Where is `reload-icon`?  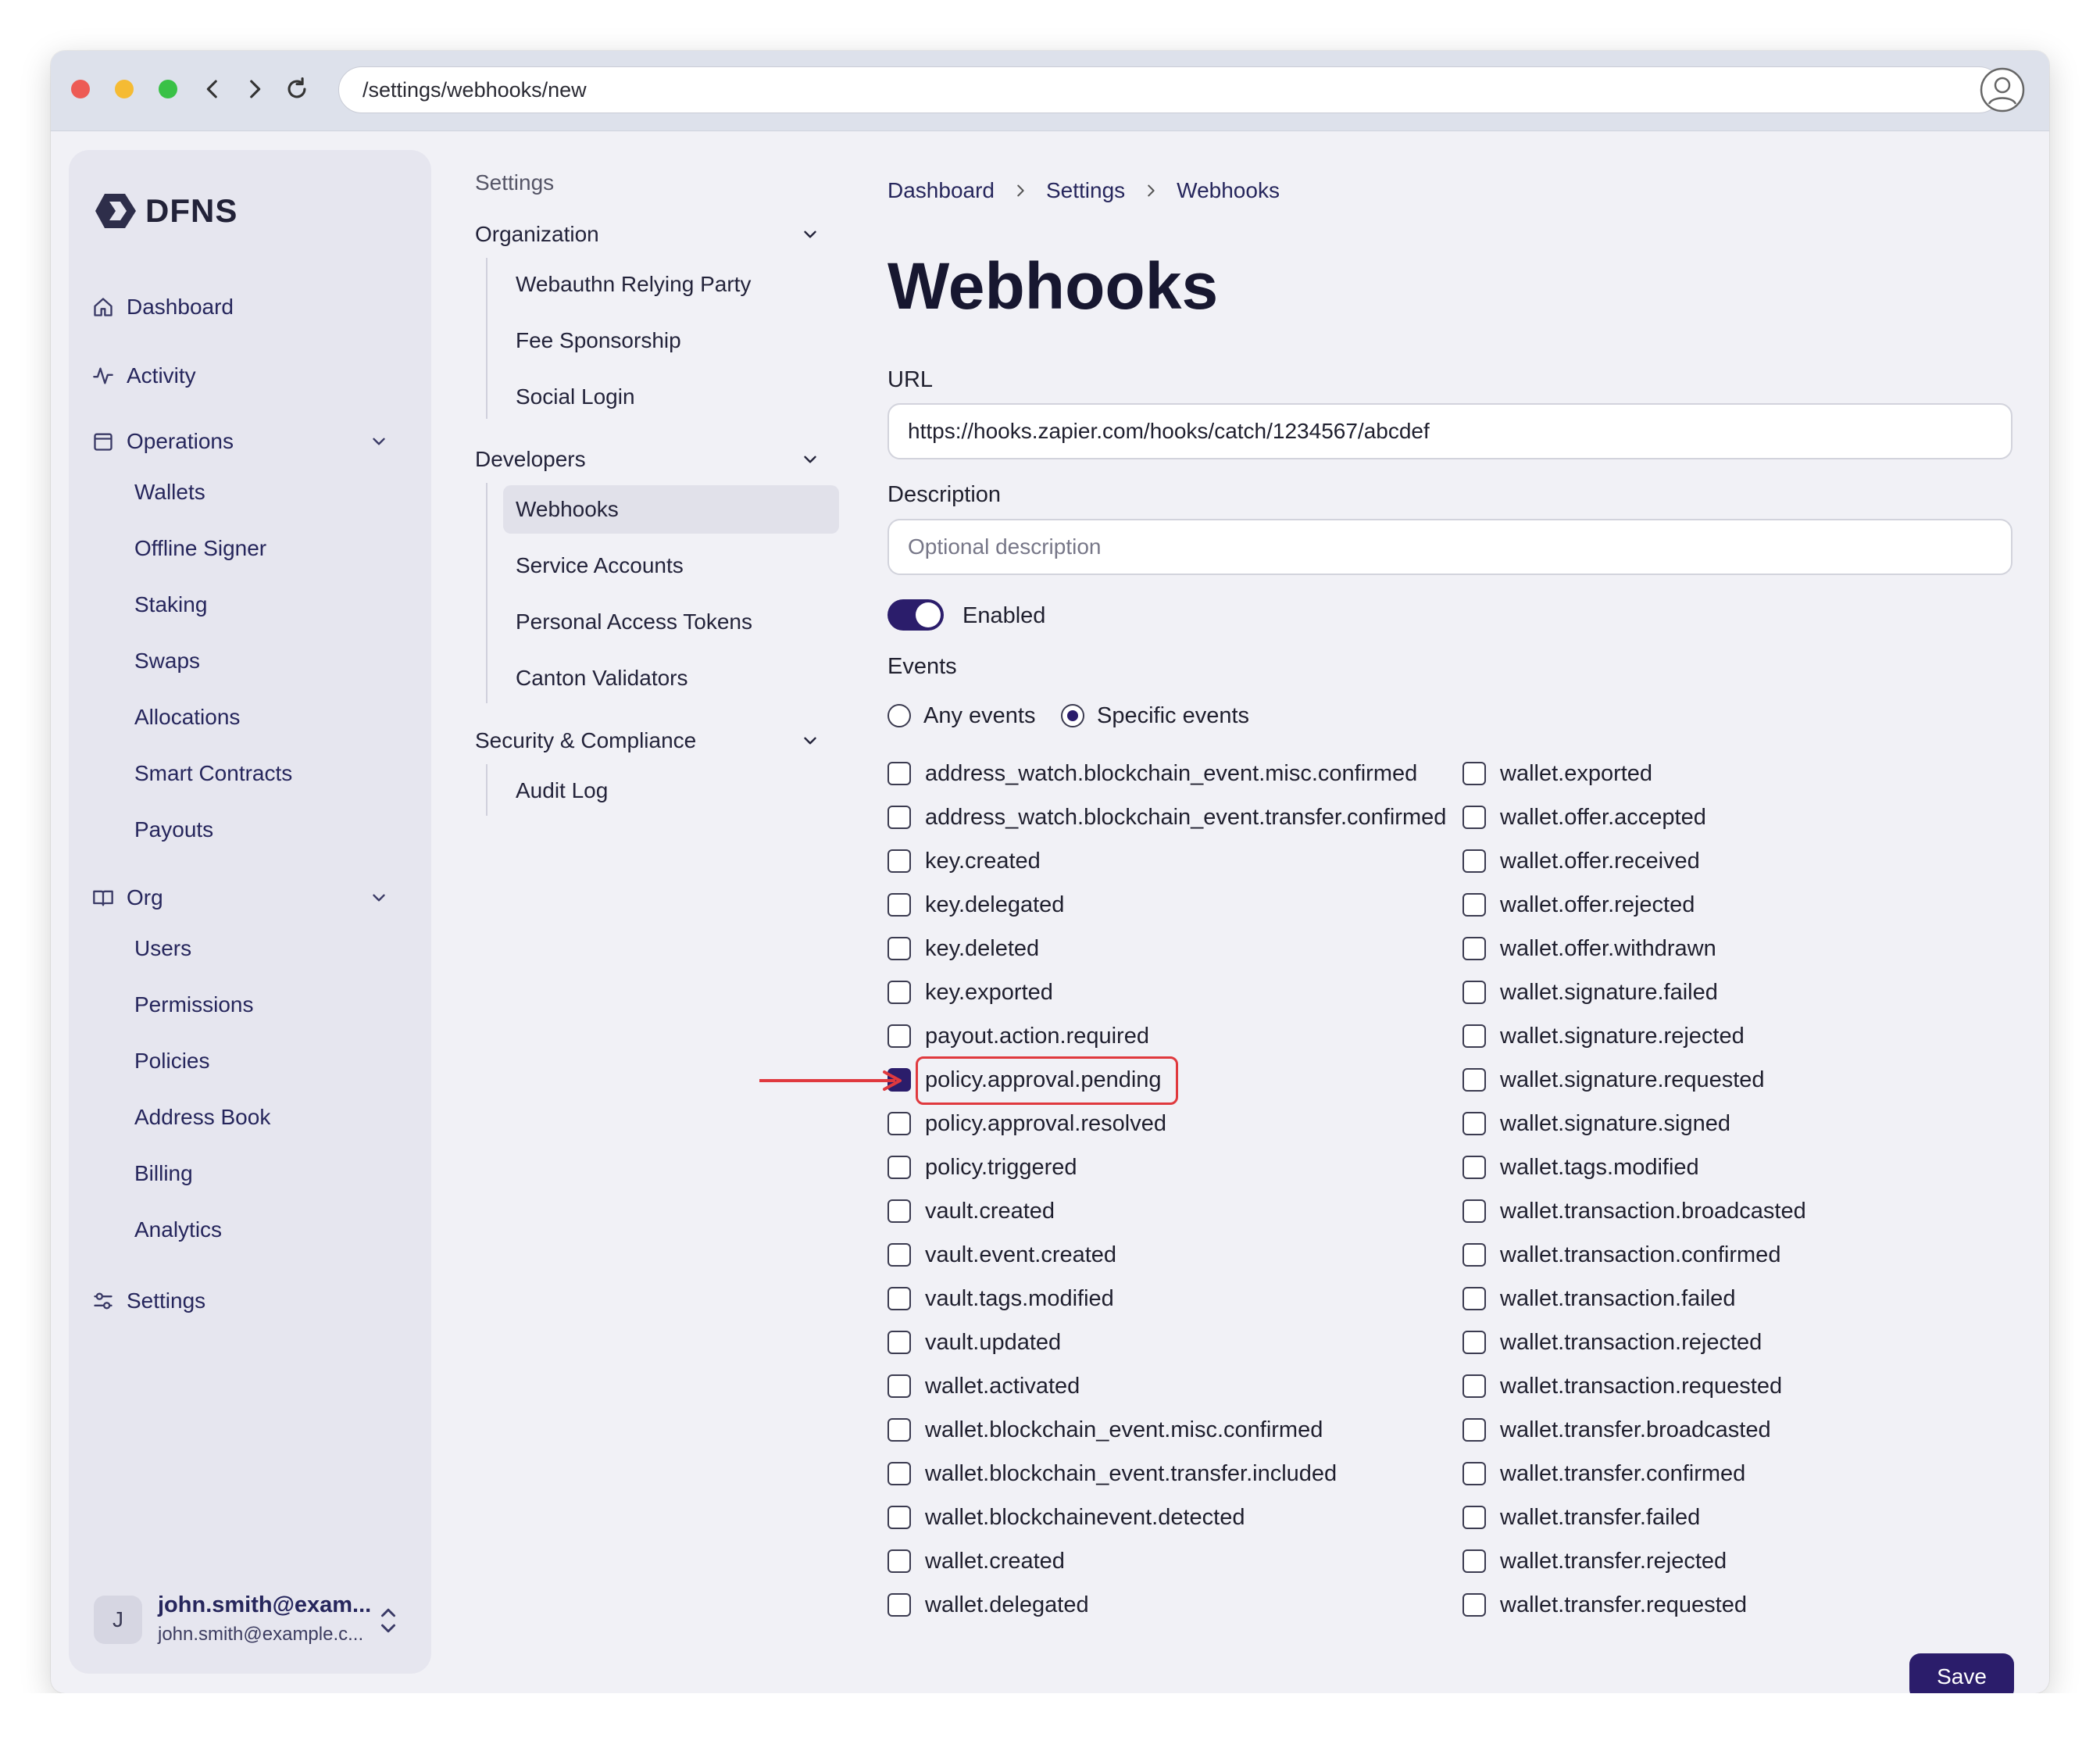 reload-icon is located at coordinates (297, 89).